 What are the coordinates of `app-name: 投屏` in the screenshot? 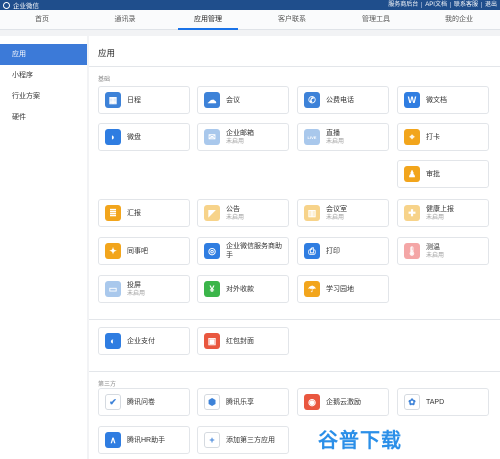 It's located at (134, 285).